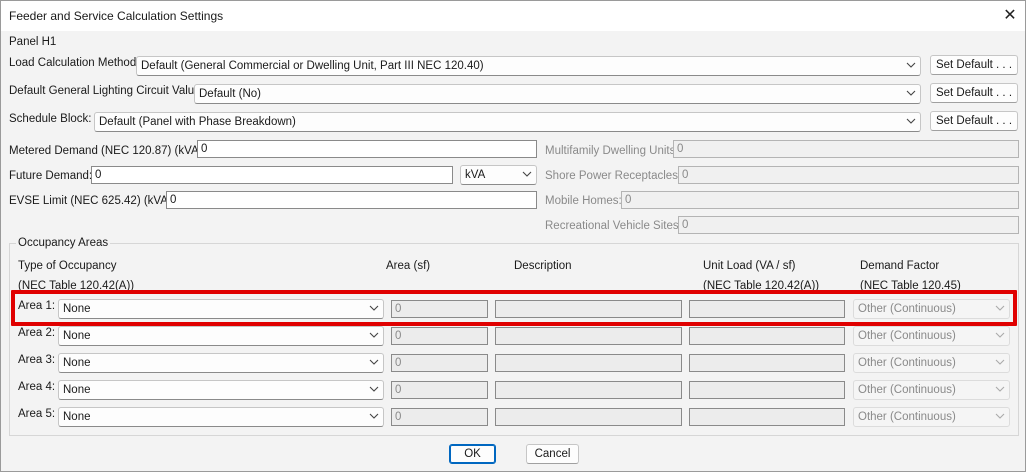  I want to click on close-icon: ✕, so click(1010, 16).